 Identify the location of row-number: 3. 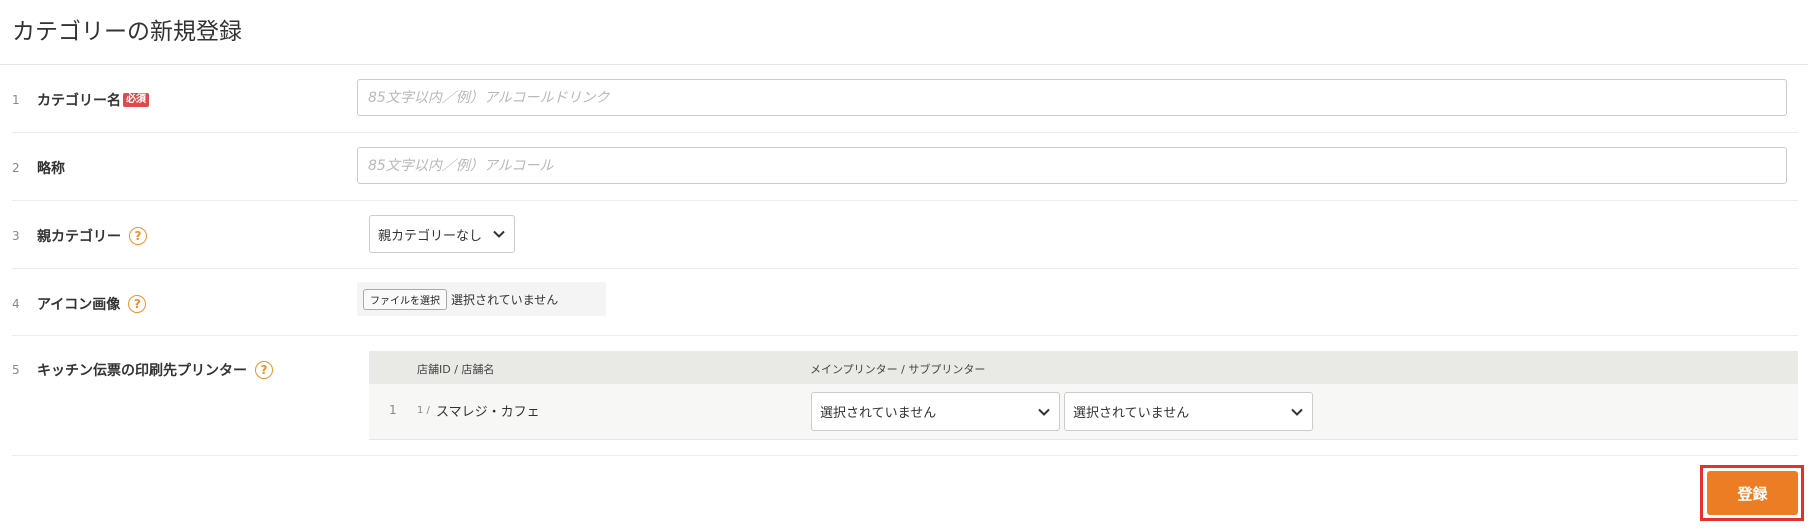
(16, 236).